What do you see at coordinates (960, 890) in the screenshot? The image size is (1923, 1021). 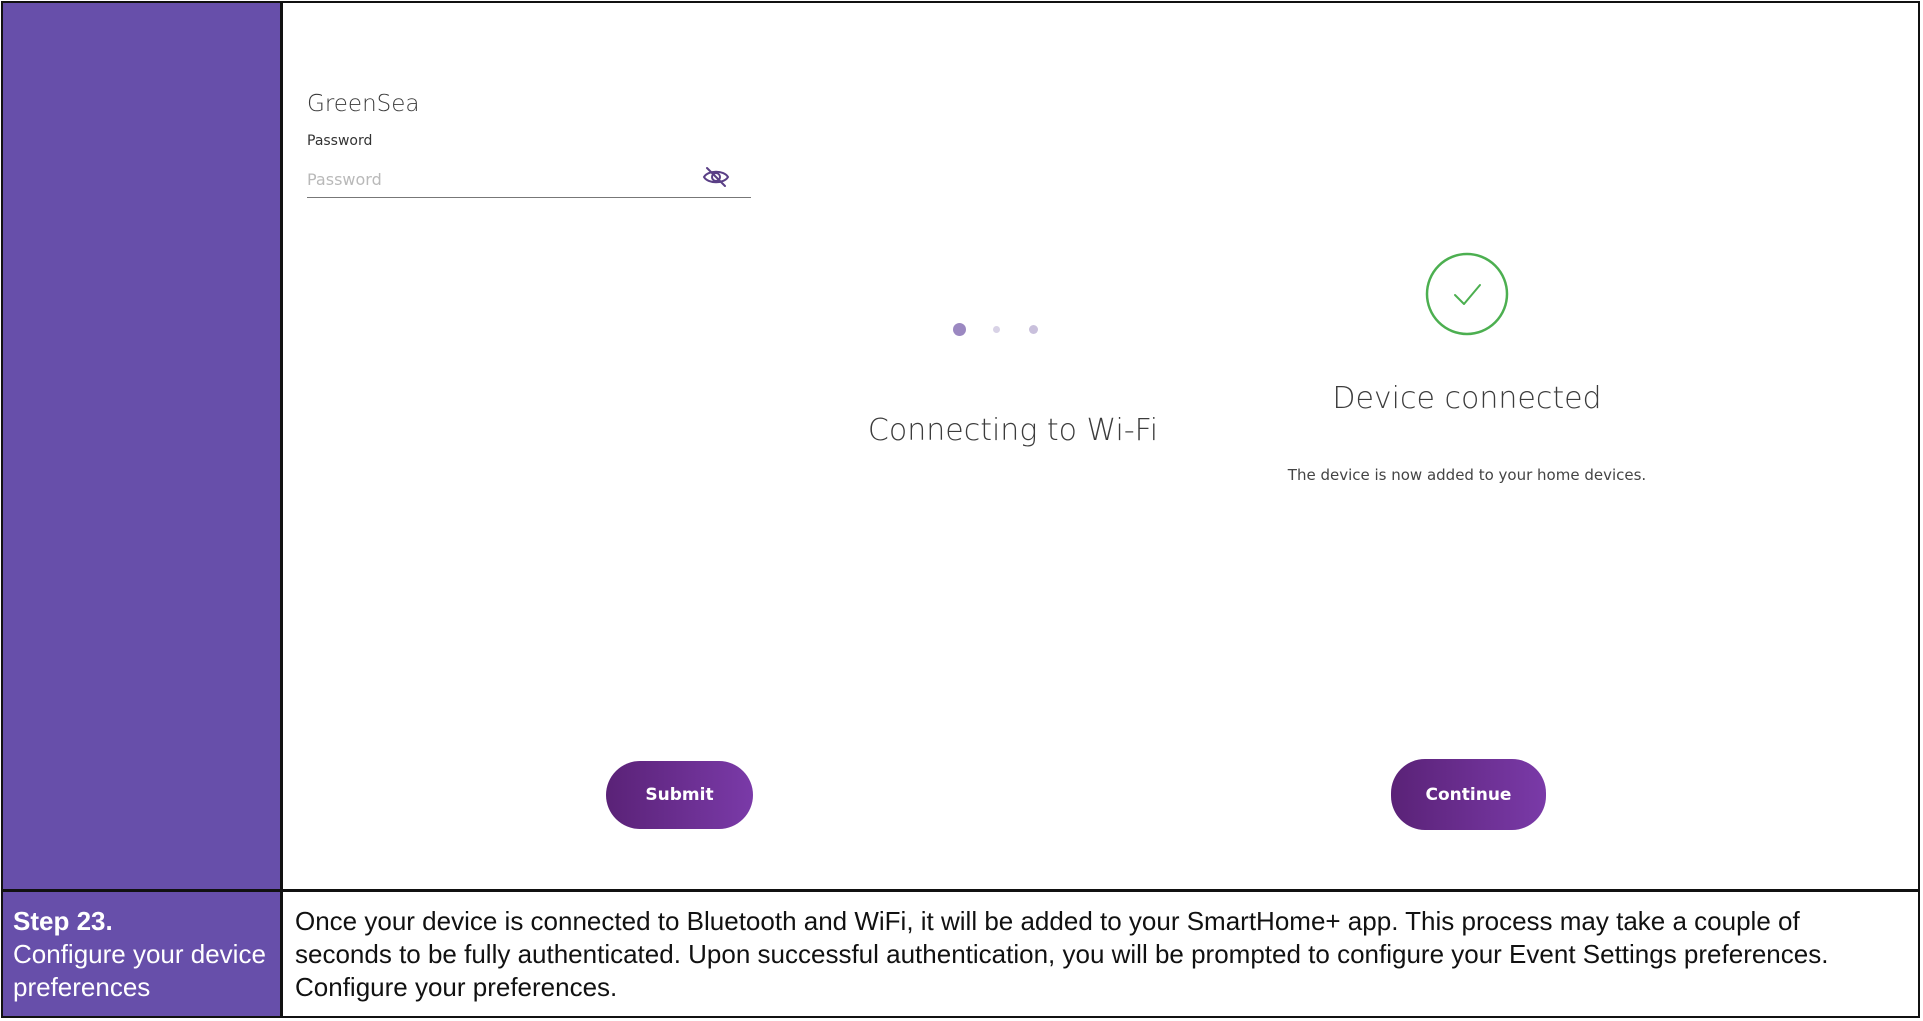 I see `row-divider` at bounding box center [960, 890].